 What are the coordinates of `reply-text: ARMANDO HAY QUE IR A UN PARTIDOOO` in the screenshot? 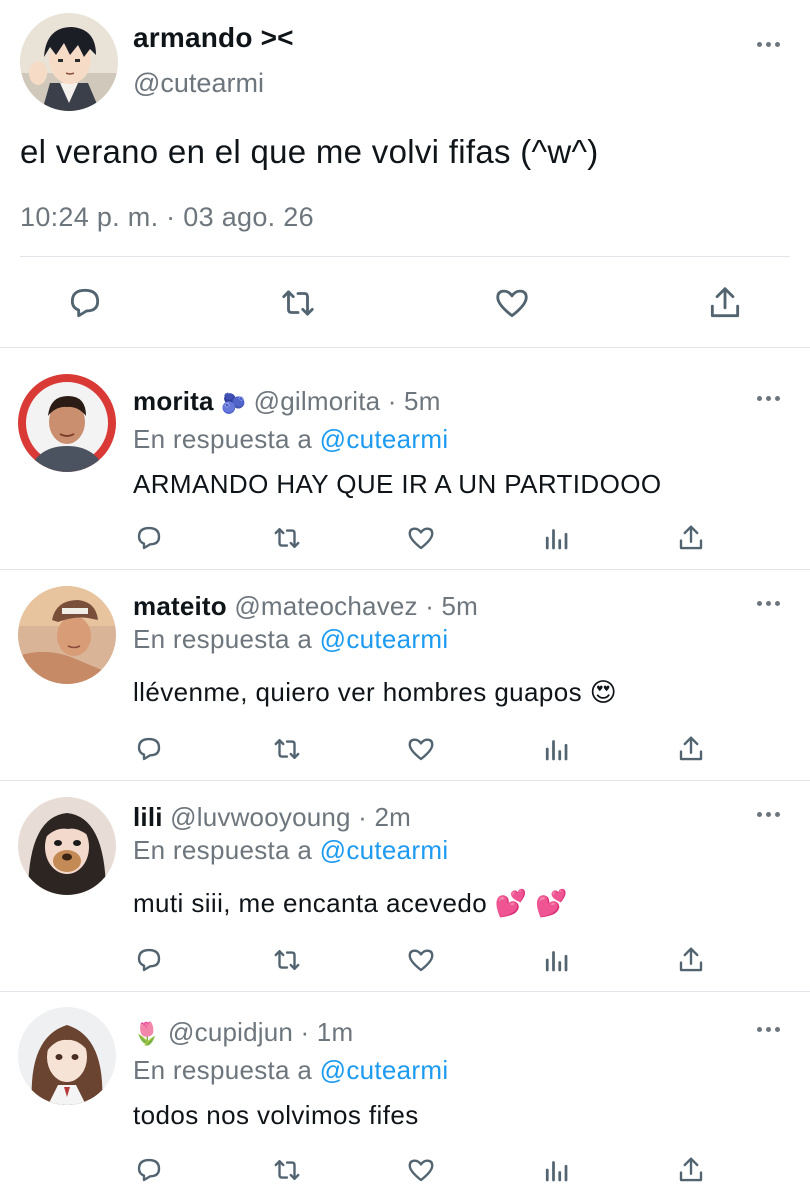 It's located at (397, 484).